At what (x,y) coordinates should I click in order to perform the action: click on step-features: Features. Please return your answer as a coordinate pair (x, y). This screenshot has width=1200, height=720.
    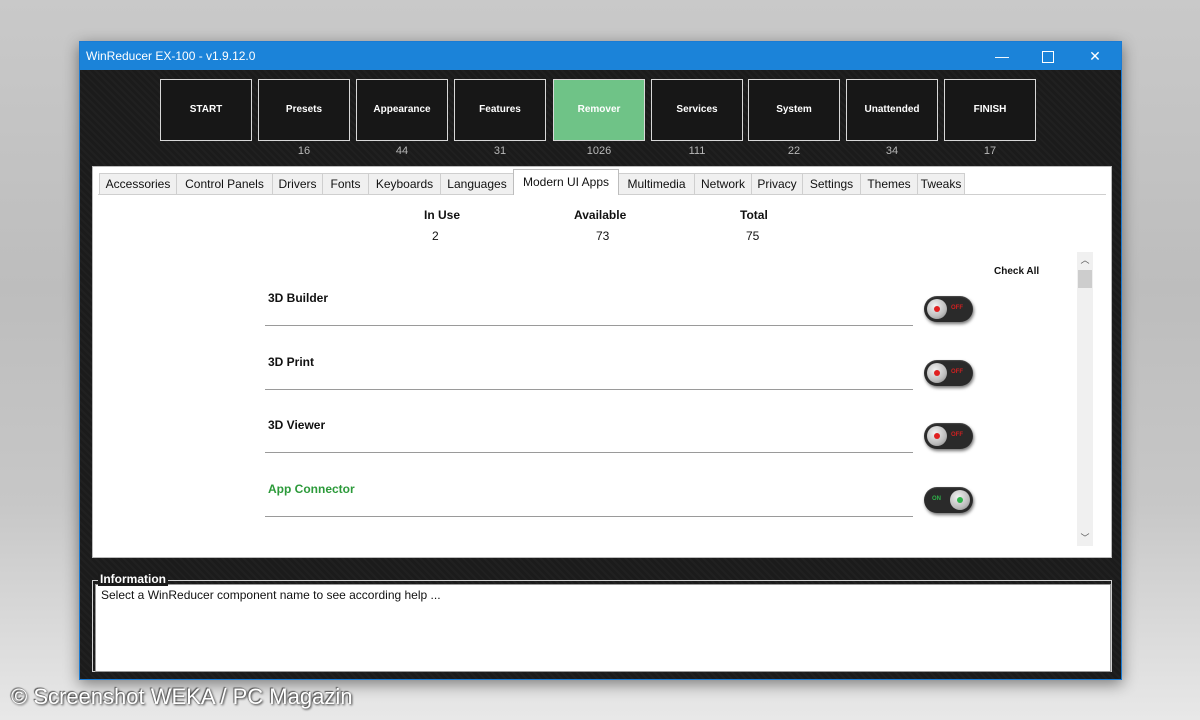
    Looking at the image, I should click on (500, 110).